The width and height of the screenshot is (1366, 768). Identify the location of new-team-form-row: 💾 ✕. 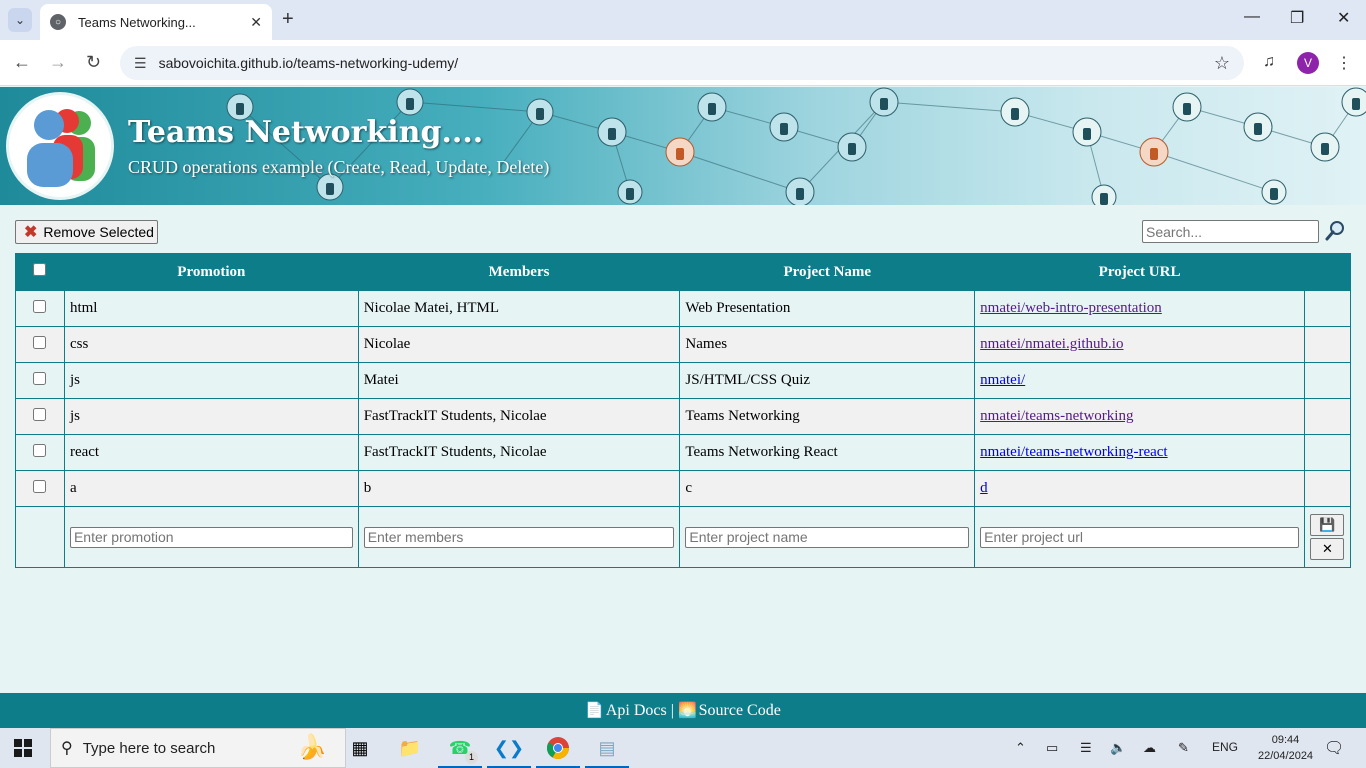
(683, 537).